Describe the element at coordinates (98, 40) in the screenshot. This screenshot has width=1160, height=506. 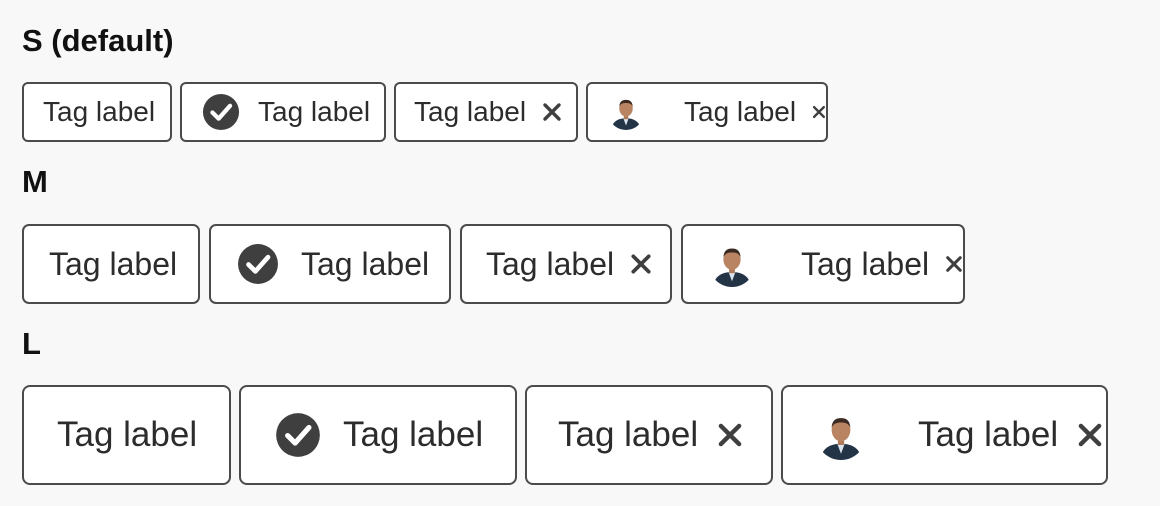
I see `size-heading-s: S (default)` at that location.